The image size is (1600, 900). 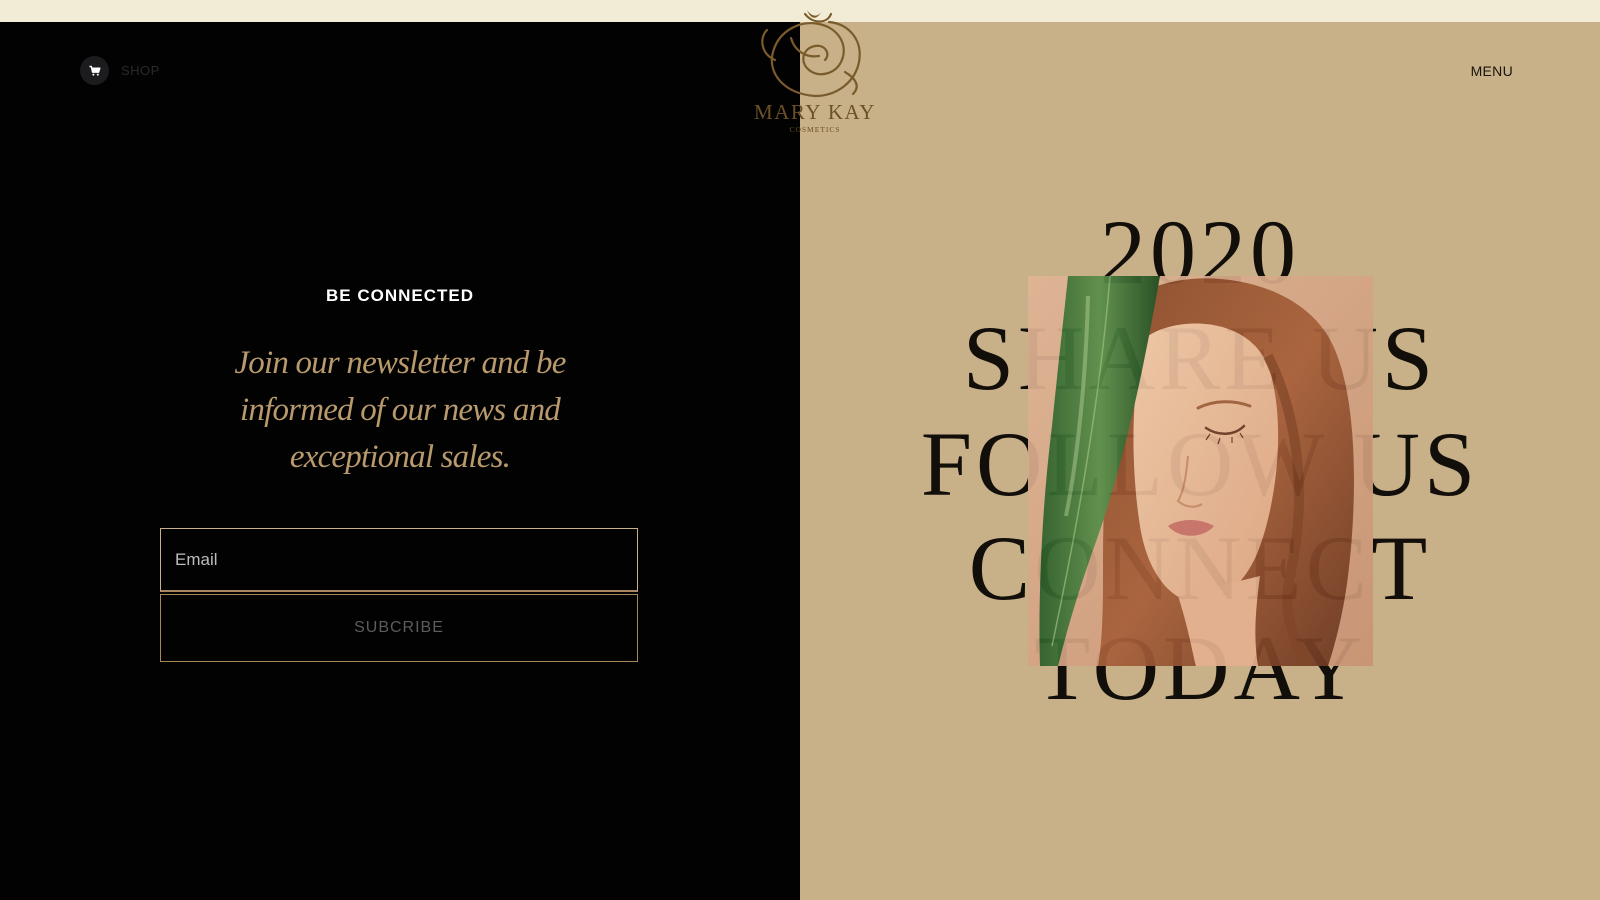 I want to click on subscribe-button: SUBCRIBE, so click(x=399, y=628).